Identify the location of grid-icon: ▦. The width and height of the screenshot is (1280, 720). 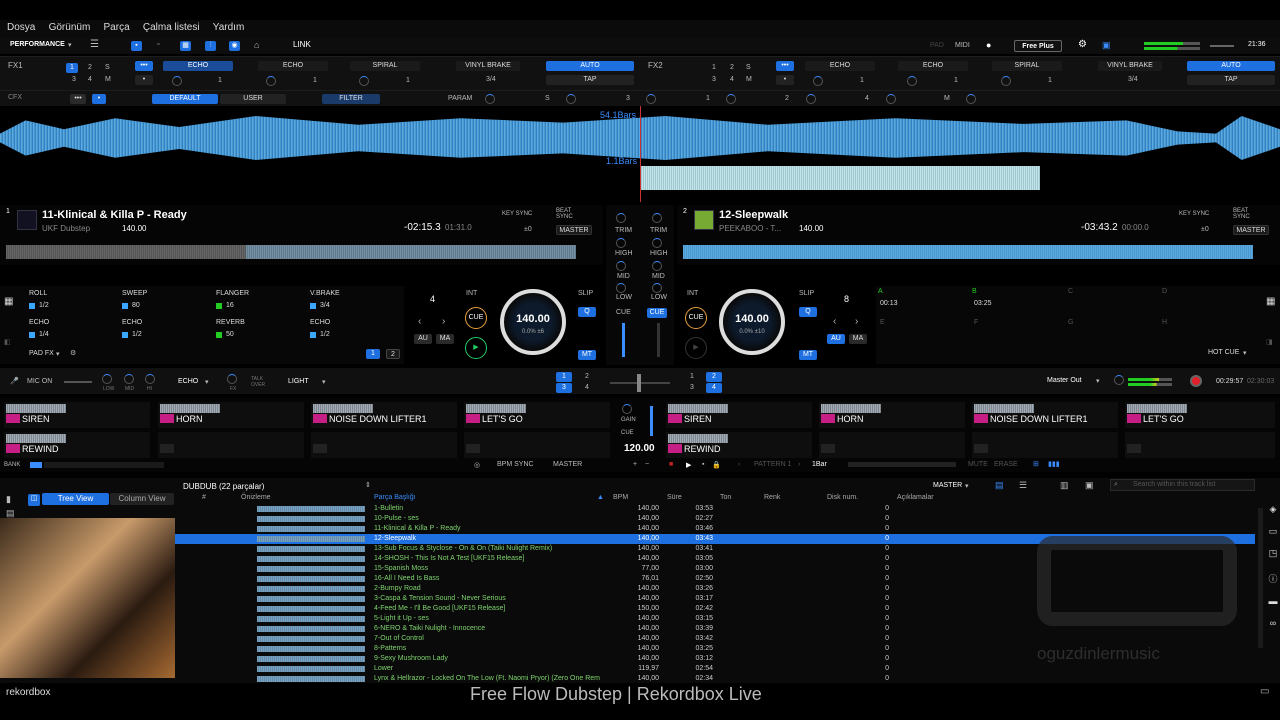
(185, 46).